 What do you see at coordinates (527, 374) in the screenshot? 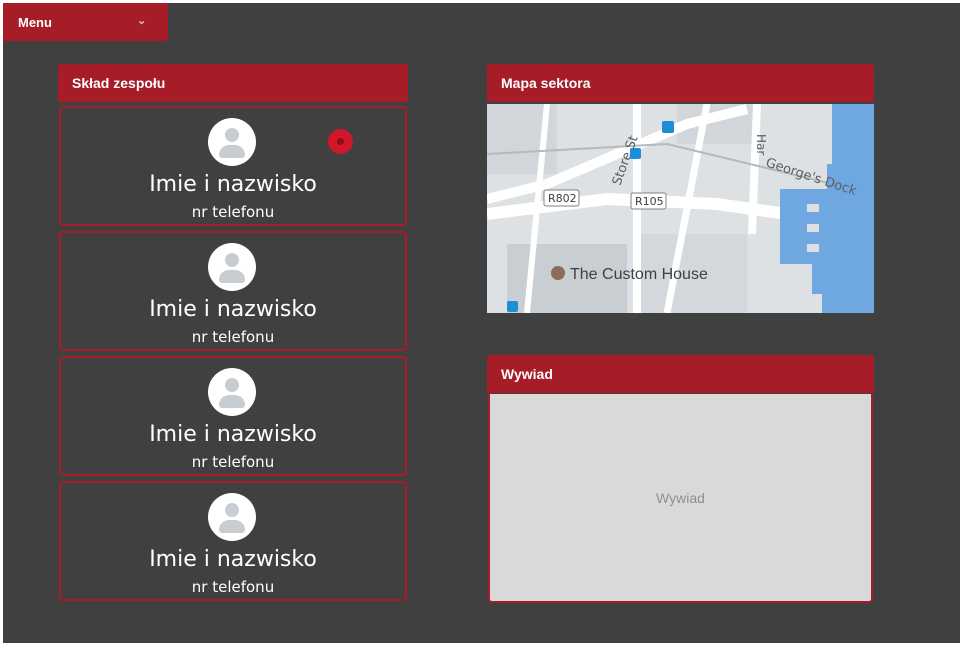
I see `wywiad-panel-title: Wywiad` at bounding box center [527, 374].